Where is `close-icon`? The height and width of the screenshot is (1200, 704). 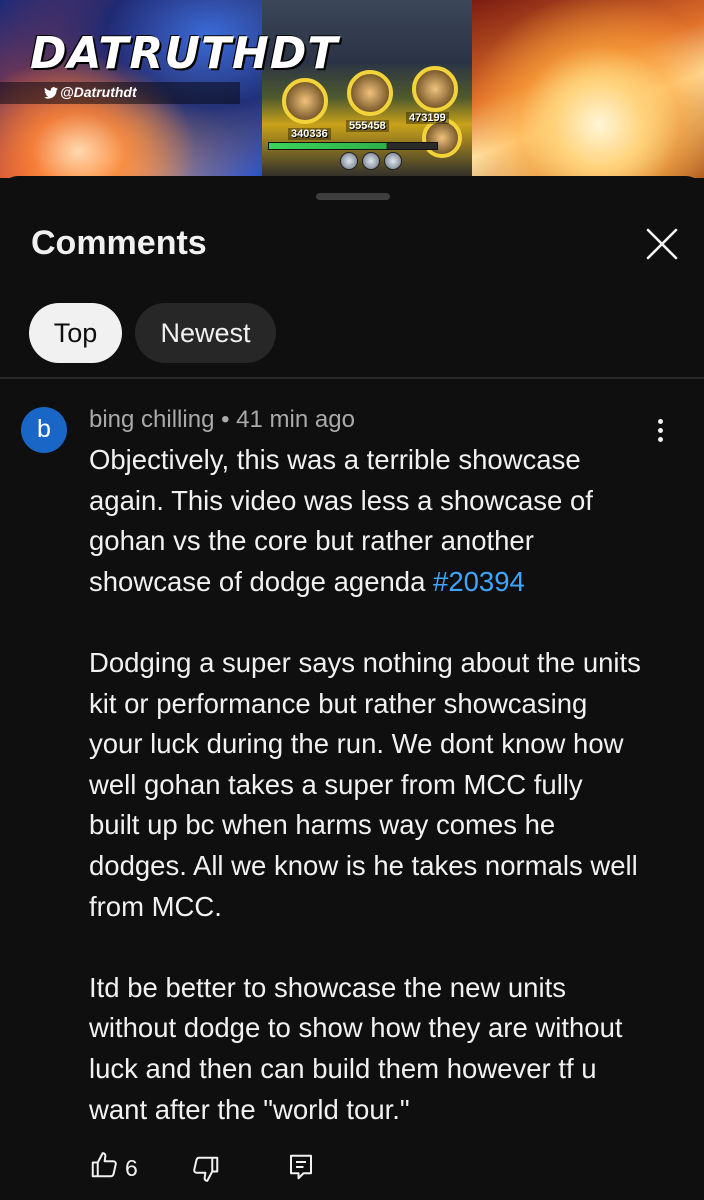
close-icon is located at coordinates (662, 244).